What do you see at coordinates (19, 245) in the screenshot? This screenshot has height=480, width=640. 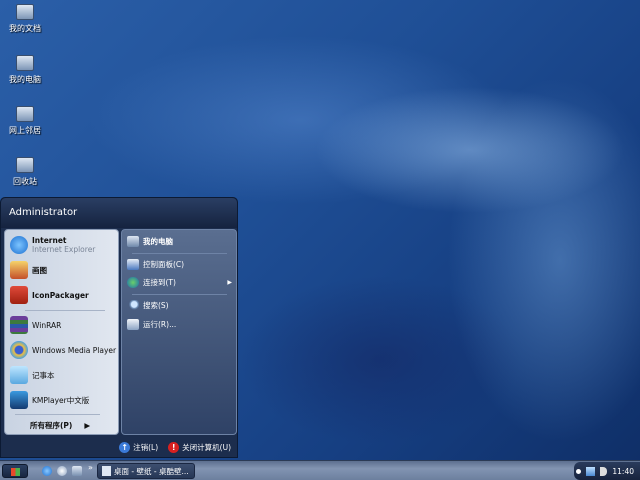 I see `ie-icon` at bounding box center [19, 245].